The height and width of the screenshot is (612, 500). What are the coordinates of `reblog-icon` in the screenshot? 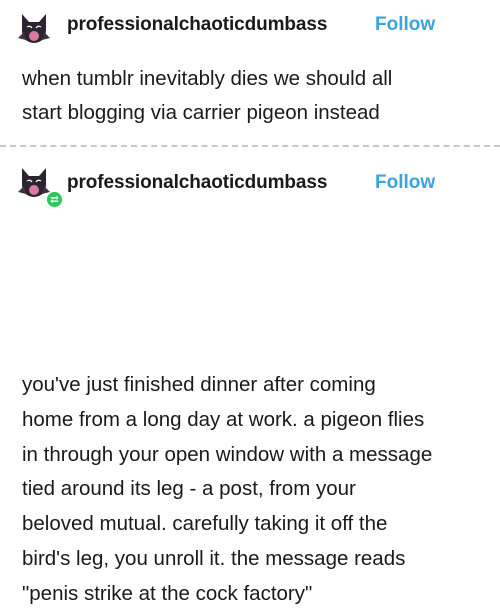 It's located at (54, 199).